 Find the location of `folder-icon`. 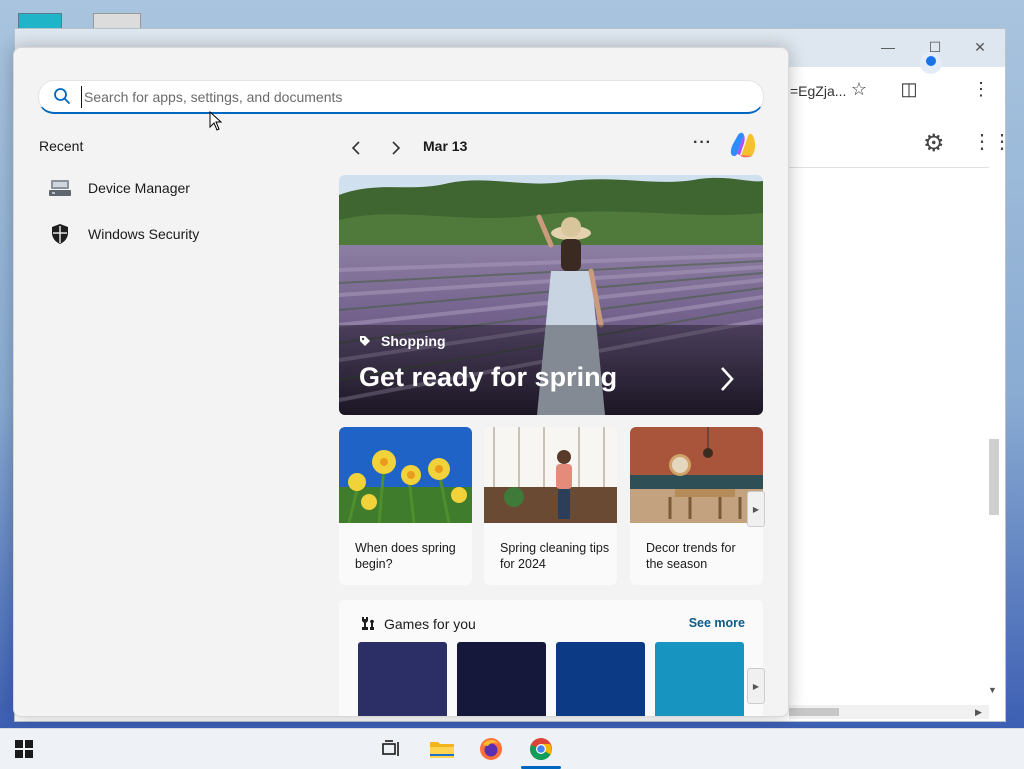

folder-icon is located at coordinates (442, 750).